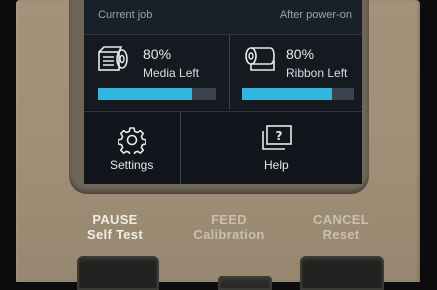  I want to click on media-label: Media Left, so click(171, 73).